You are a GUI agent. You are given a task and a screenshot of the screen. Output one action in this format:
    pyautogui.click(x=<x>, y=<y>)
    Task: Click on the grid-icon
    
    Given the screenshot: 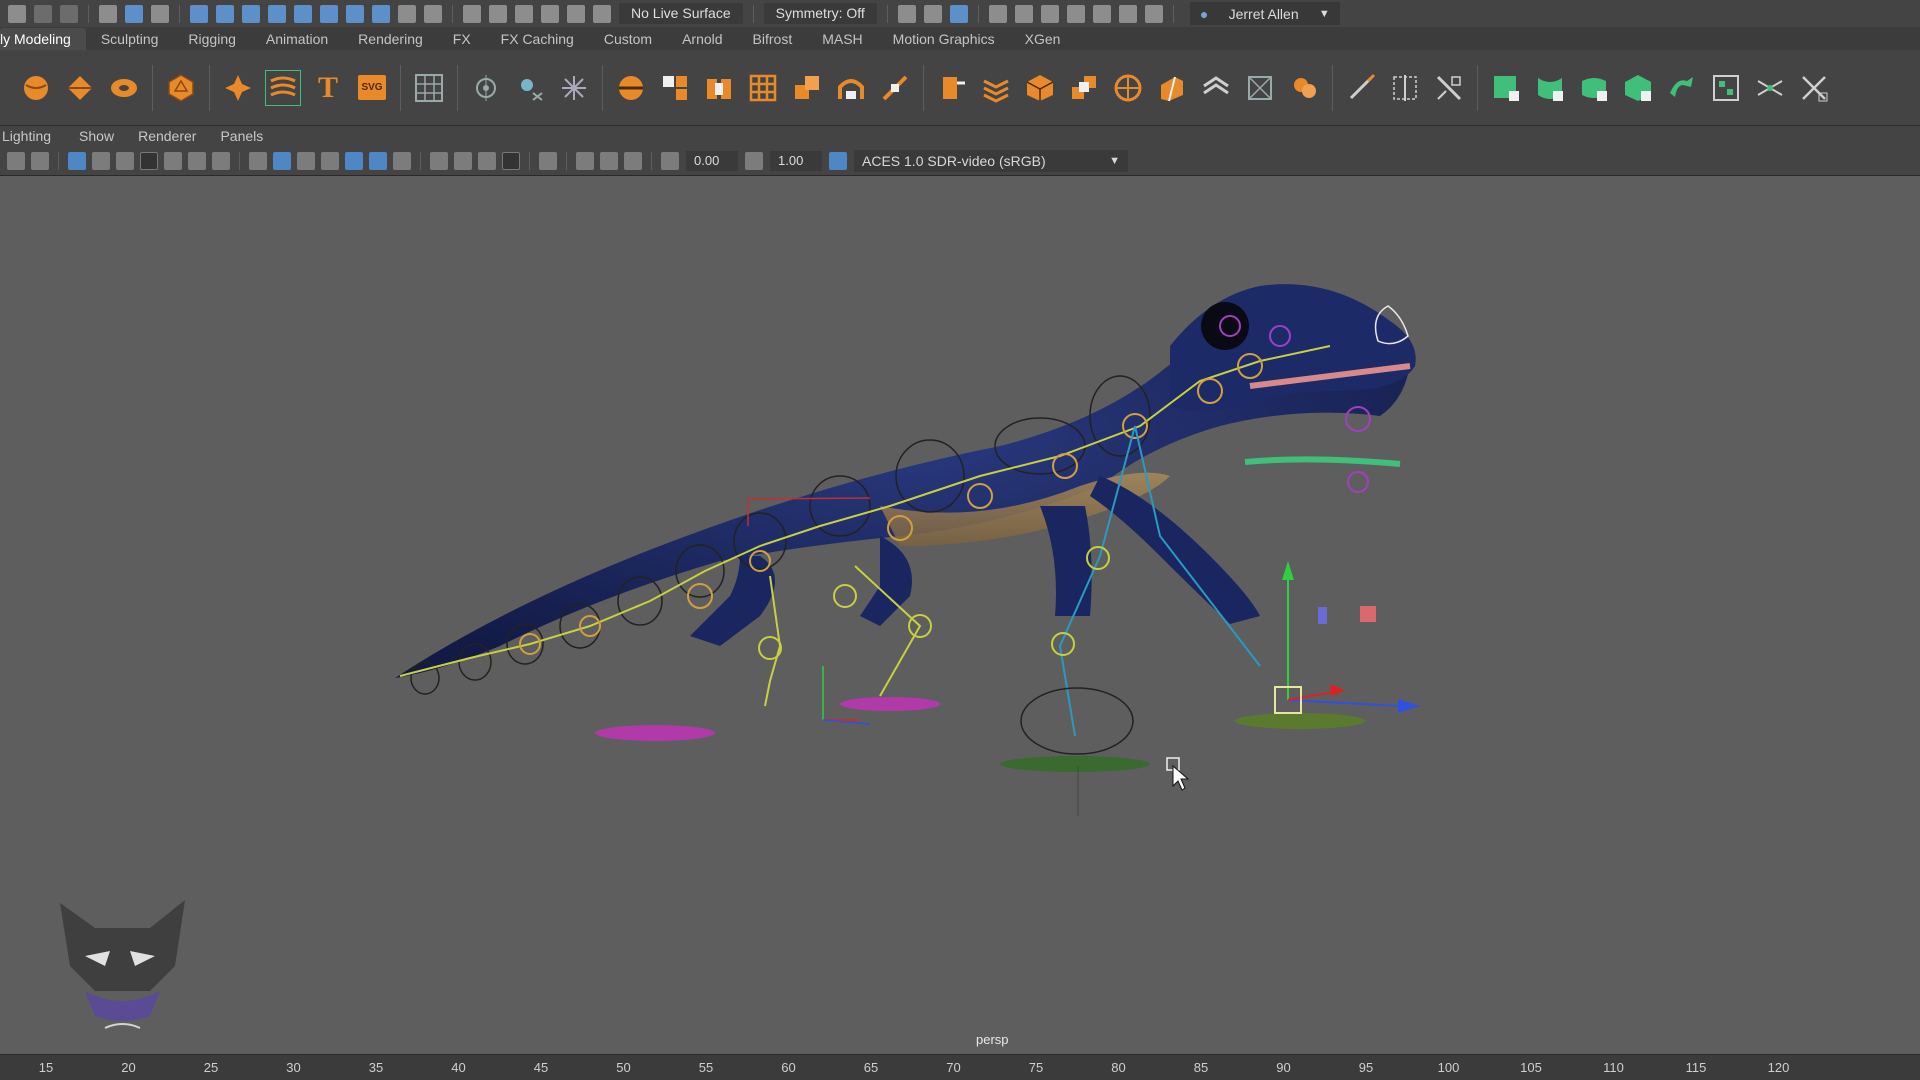 What is the action you would take?
    pyautogui.click(x=77, y=160)
    